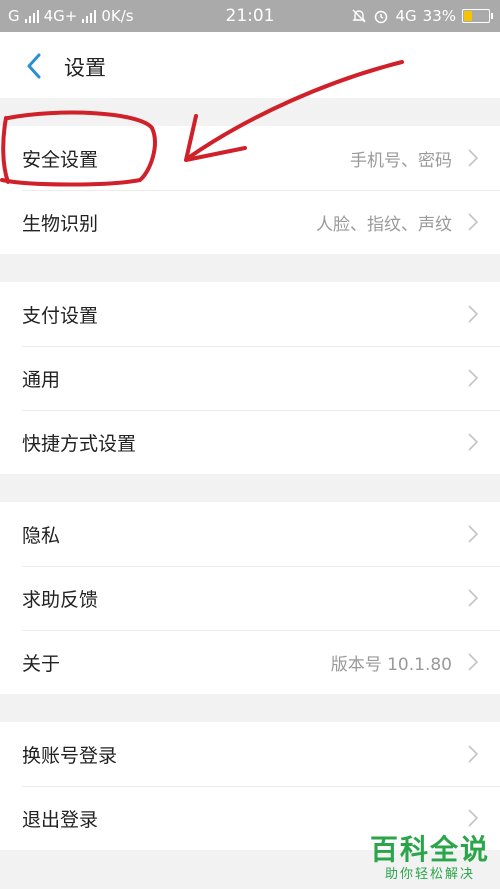  I want to click on network-type-right: 4G, so click(406, 16).